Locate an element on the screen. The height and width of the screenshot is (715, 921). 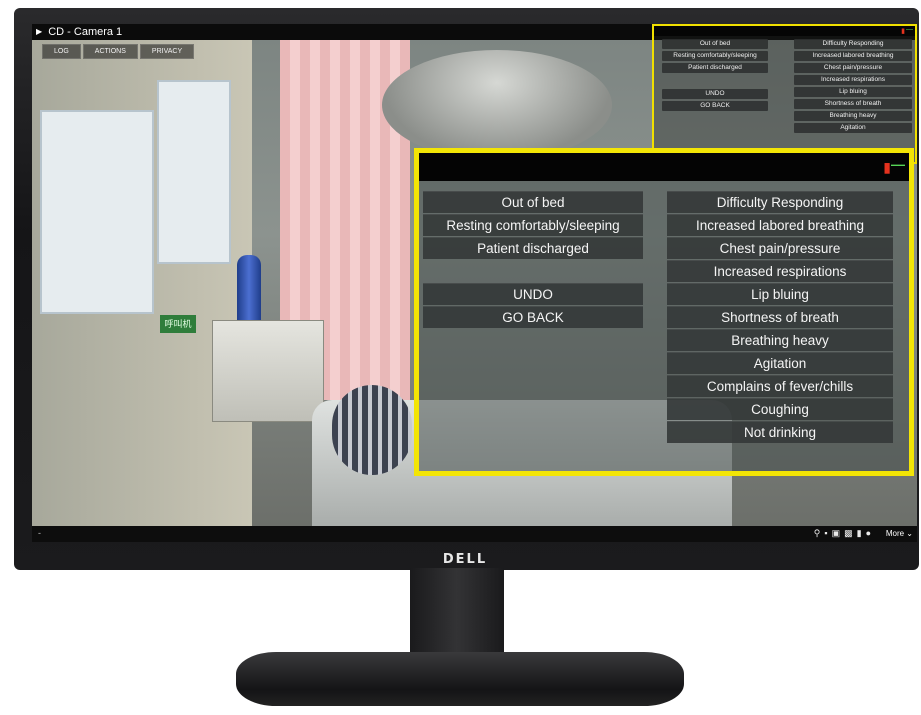
record-icon: ● is located at coordinates (870, 533).